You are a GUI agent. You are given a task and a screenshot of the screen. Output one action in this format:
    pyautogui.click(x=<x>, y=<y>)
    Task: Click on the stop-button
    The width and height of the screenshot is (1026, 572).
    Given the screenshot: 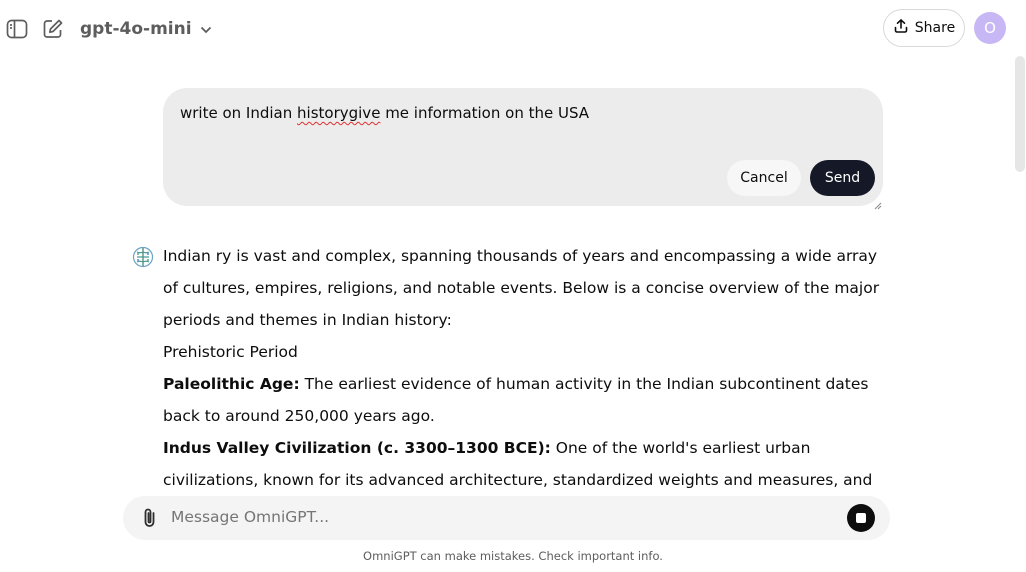 What is the action you would take?
    pyautogui.click(x=861, y=518)
    